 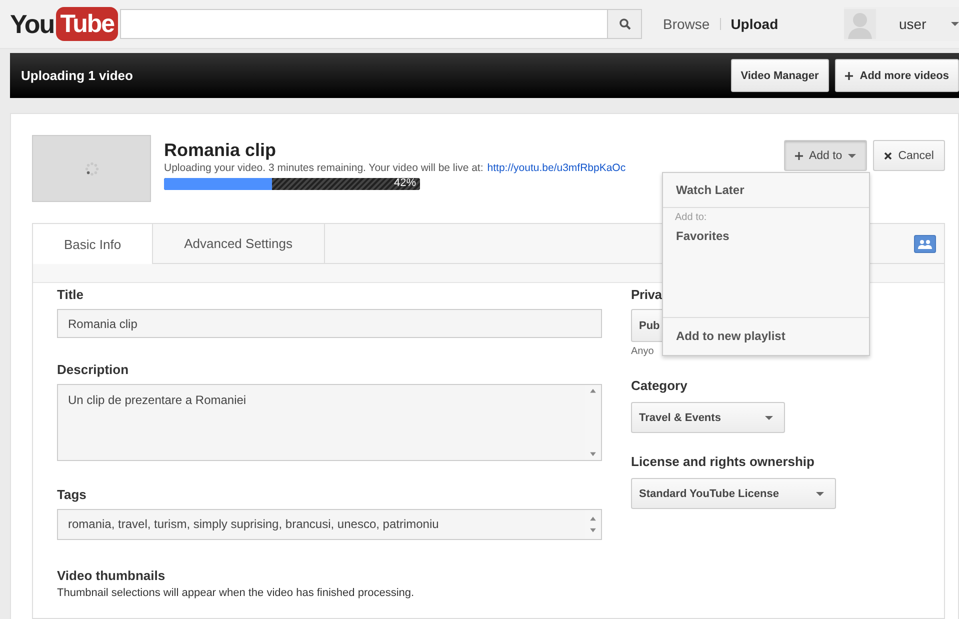 I want to click on nav-link: Upload, so click(x=754, y=24).